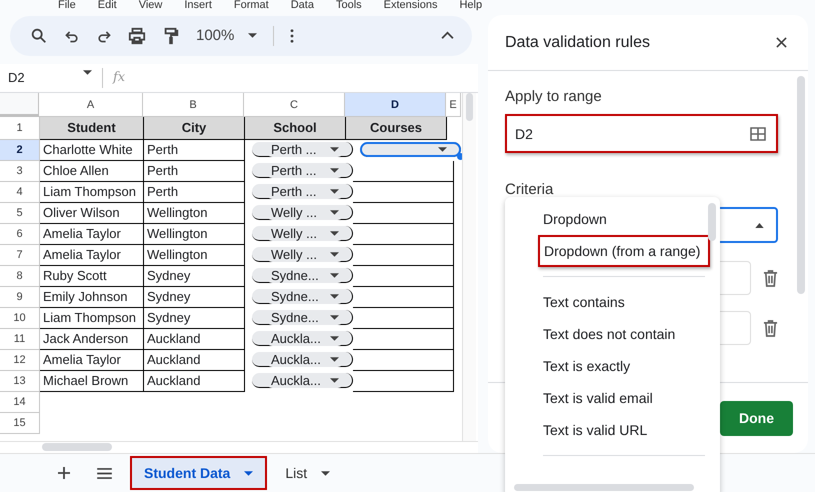 Image resolution: width=815 pixels, height=492 pixels. I want to click on menu-item: Help, so click(470, 6).